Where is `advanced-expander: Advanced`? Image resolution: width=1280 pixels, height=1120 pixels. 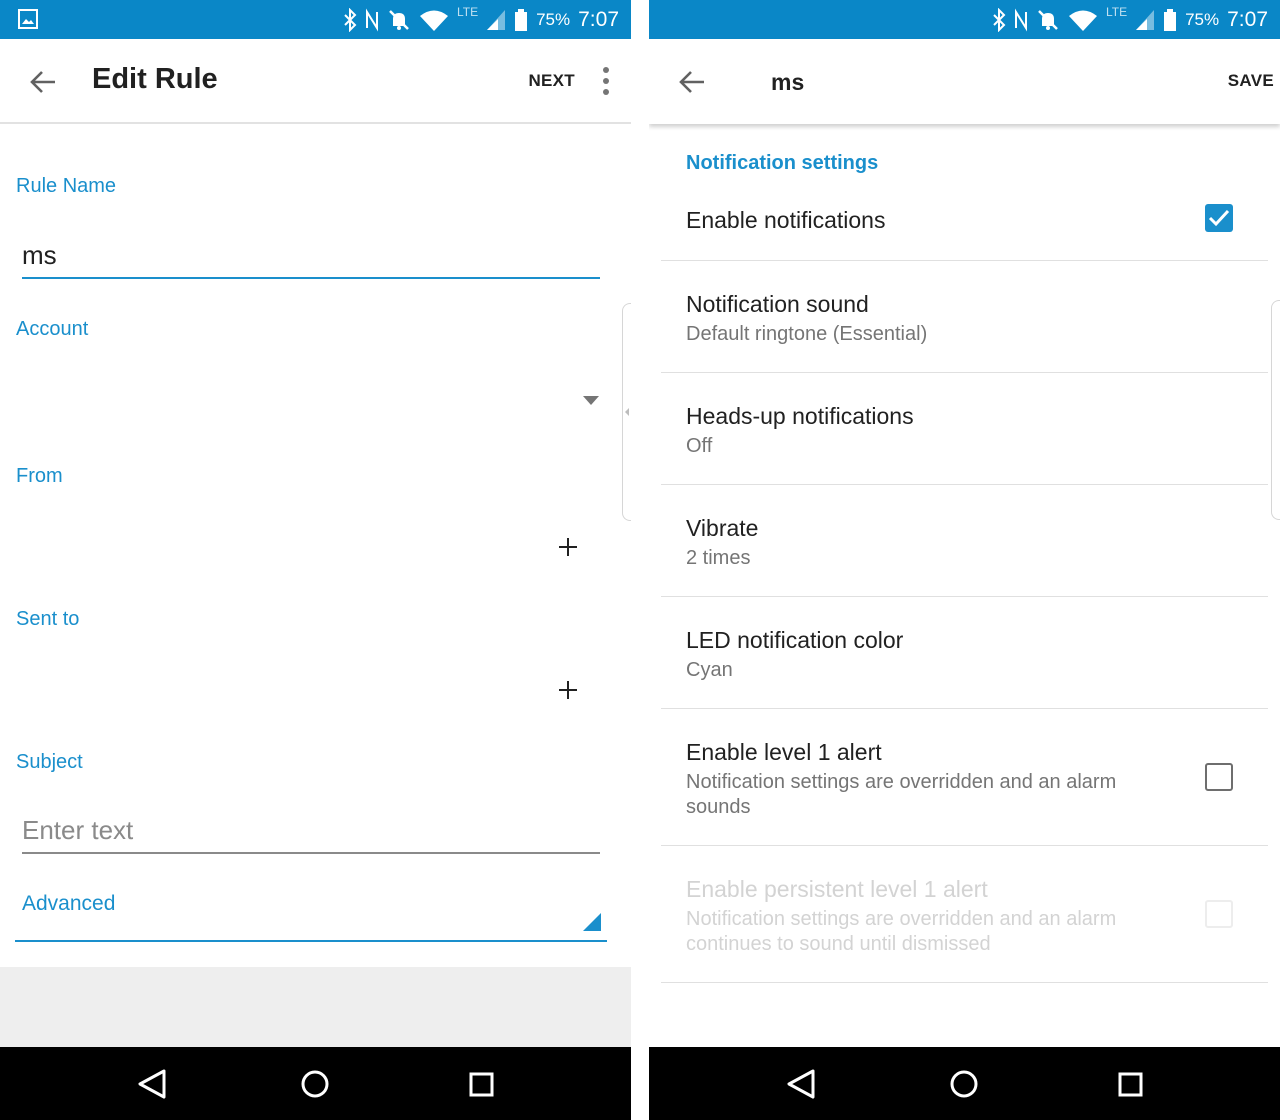 advanced-expander: Advanced is located at coordinates (311, 911).